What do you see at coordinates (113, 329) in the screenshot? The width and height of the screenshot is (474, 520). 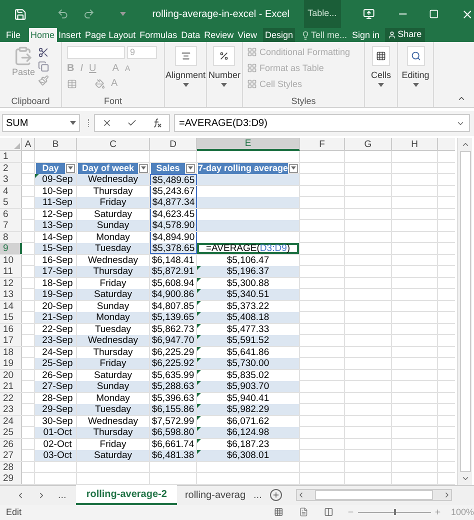 I see `table-cell-text: Tuesday` at bounding box center [113, 329].